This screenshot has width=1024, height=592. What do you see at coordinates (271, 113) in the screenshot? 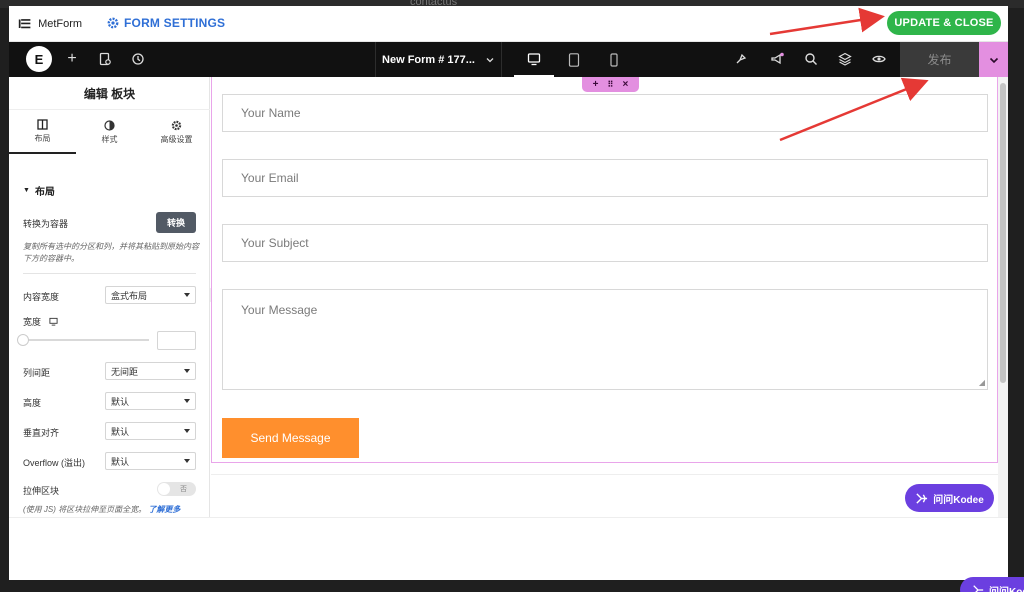
I see `name-placeholder: Your Name` at bounding box center [271, 113].